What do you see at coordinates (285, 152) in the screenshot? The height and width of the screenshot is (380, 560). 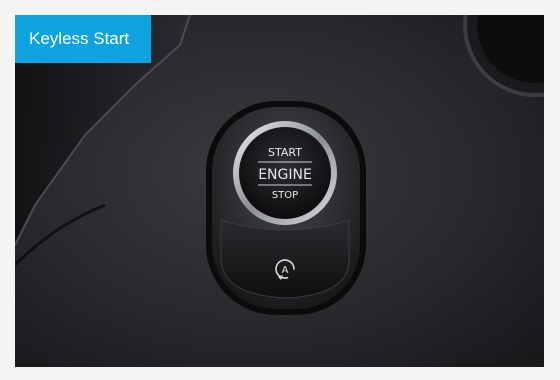 I see `button-label-start: START` at bounding box center [285, 152].